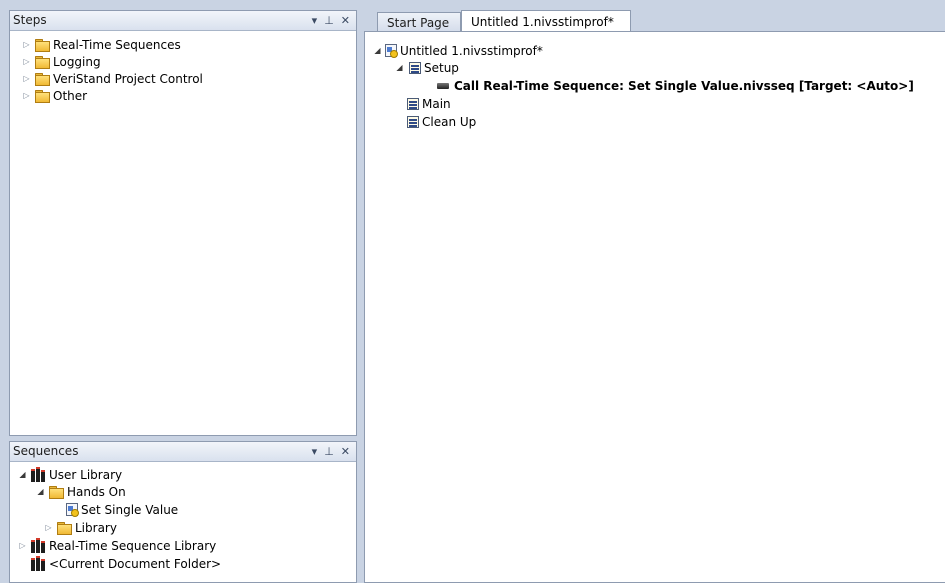 The width and height of the screenshot is (945, 583). What do you see at coordinates (436, 103) in the screenshot?
I see `tree-item-label: Main` at bounding box center [436, 103].